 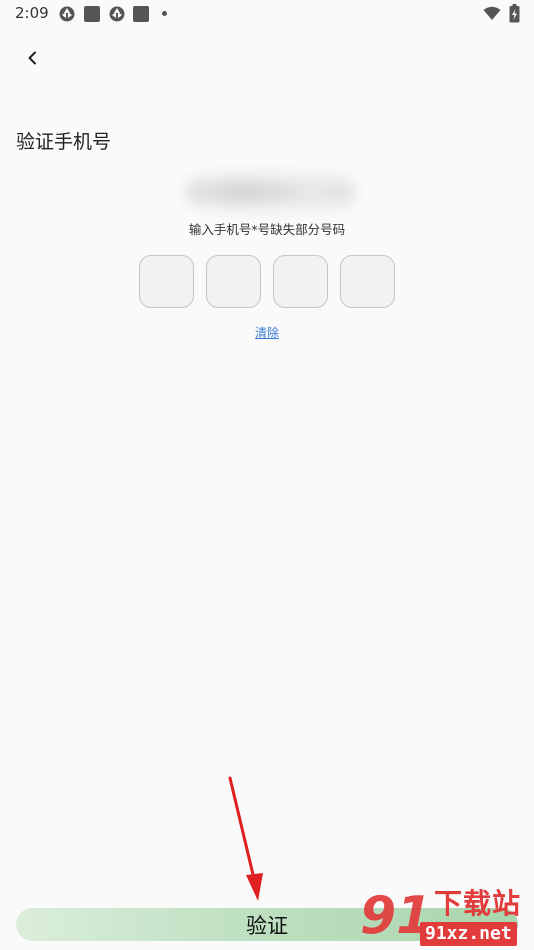 What do you see at coordinates (478, 903) in the screenshot?
I see `watermark-site-name: 下载站` at bounding box center [478, 903].